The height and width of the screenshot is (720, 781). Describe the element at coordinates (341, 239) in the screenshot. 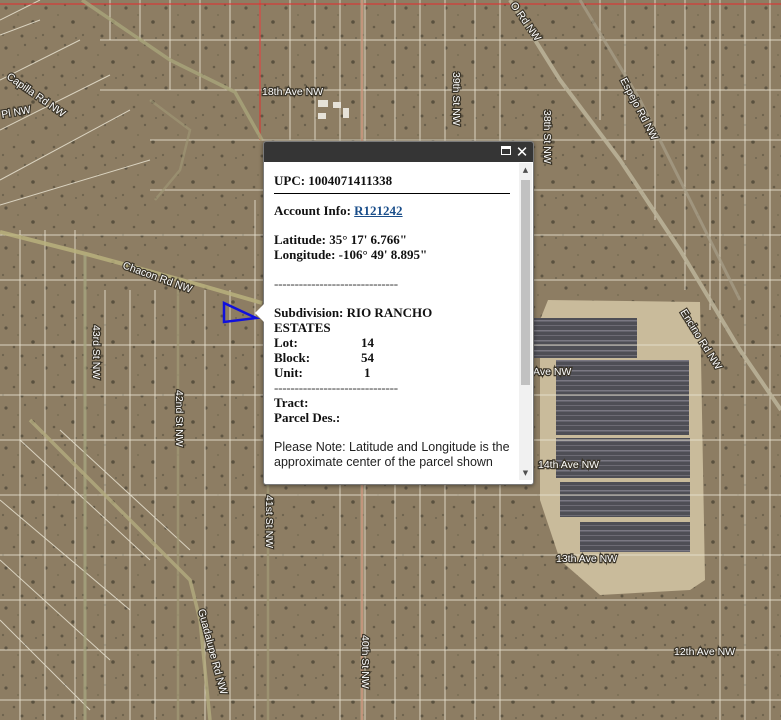

I see `latitude-text: Latitude: 35° 17' 6.766"` at that location.